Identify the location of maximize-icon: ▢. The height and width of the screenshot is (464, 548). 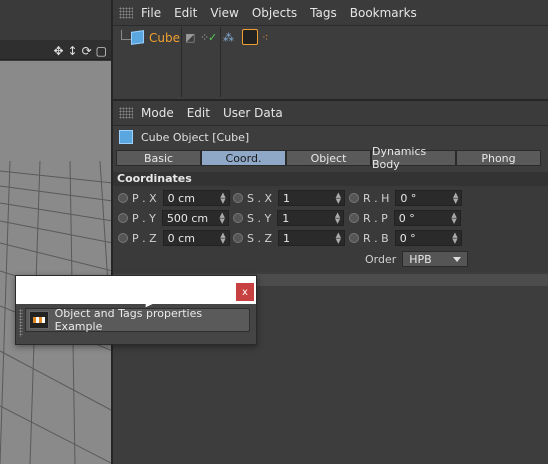
(101, 51).